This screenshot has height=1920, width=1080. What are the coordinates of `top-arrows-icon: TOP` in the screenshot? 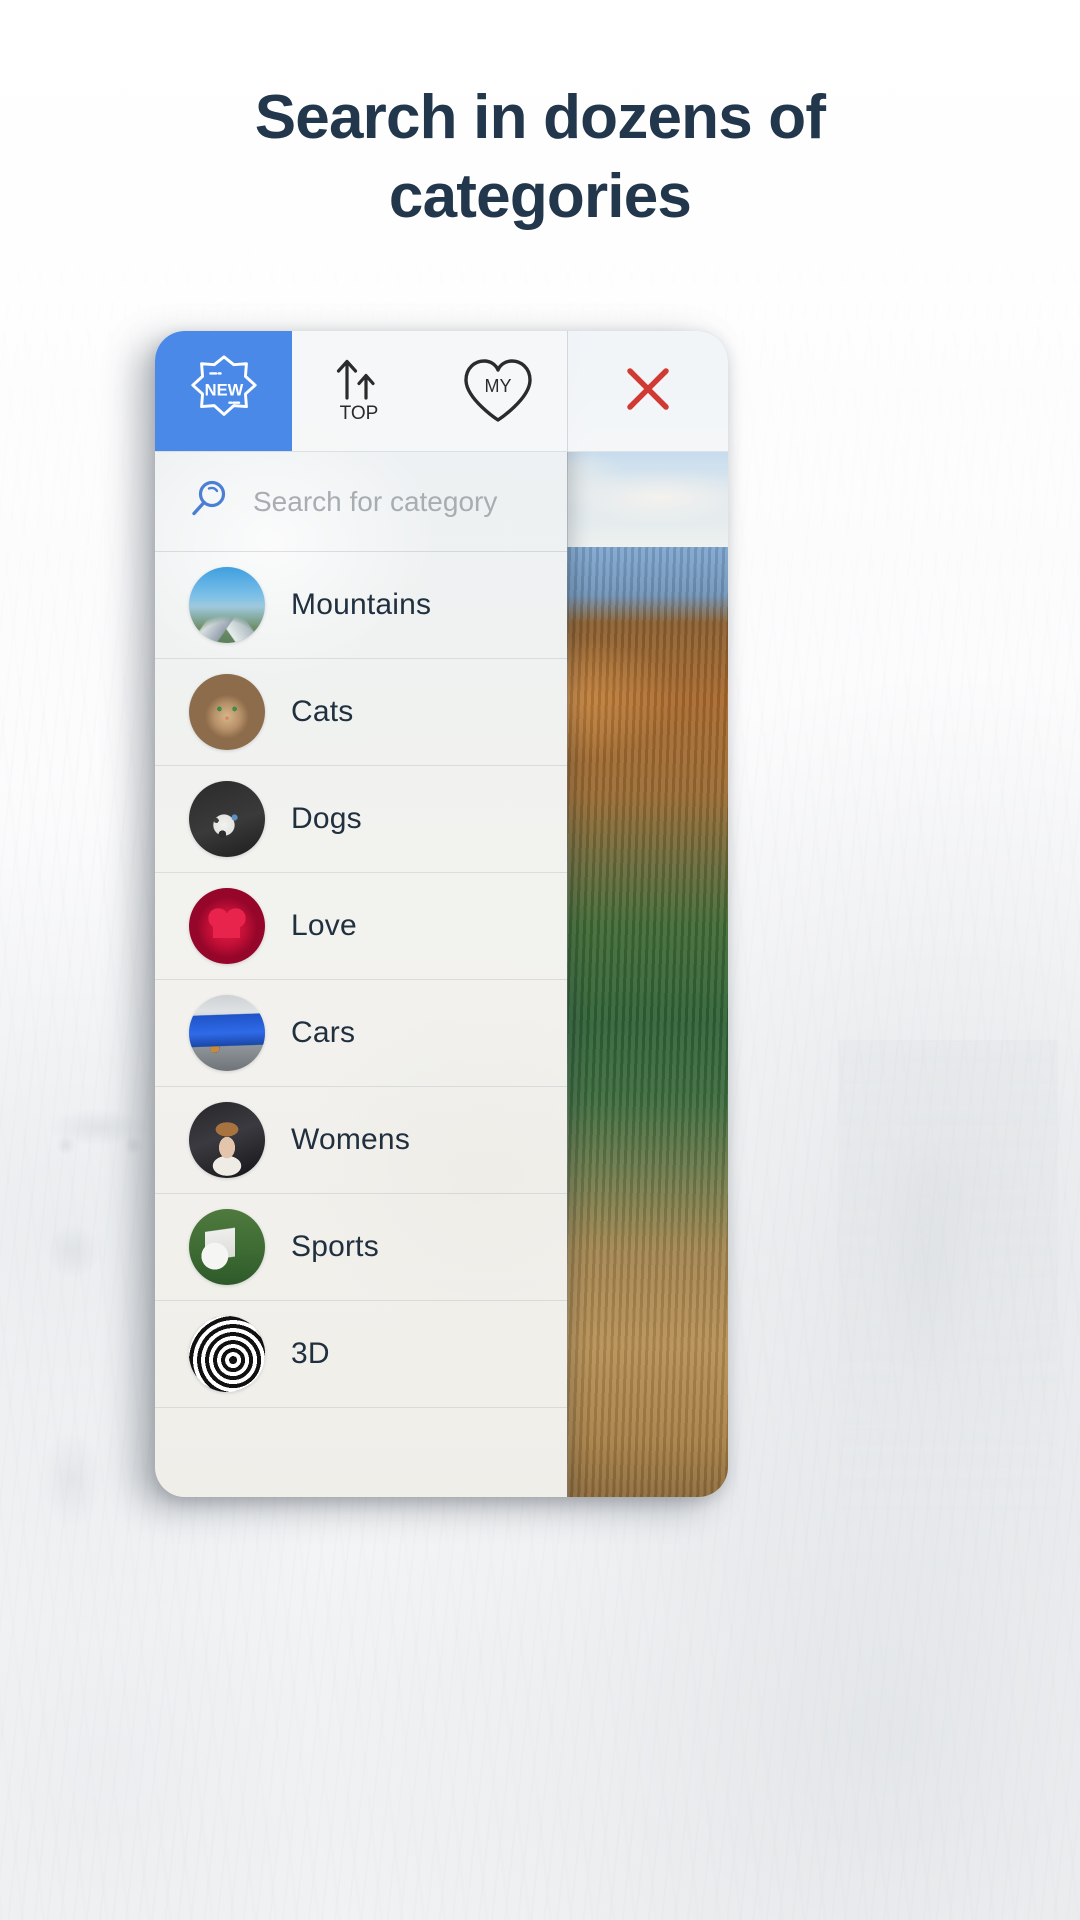 It's located at (361, 391).